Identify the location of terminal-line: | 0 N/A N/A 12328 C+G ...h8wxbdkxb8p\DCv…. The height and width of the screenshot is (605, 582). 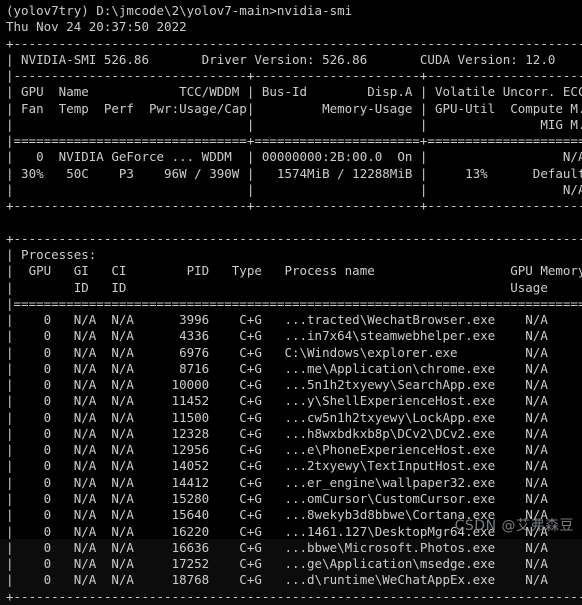
(294, 433).